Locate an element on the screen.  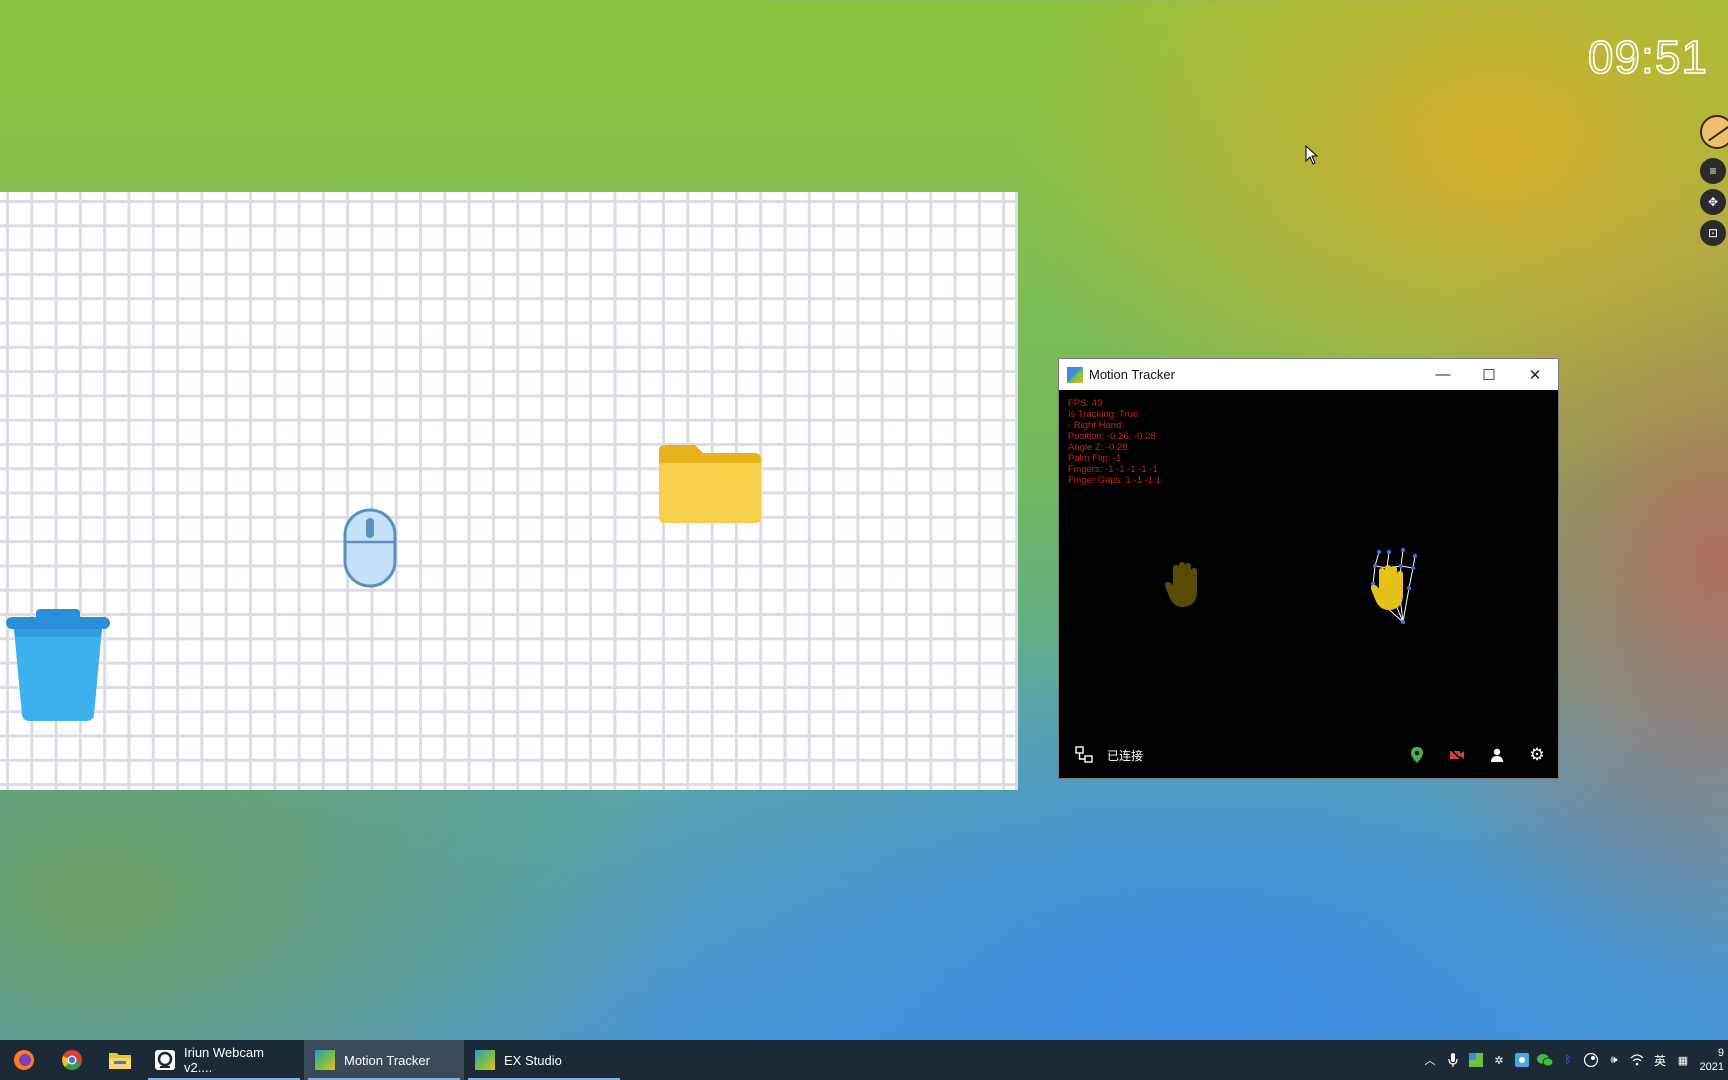
stat-line: Angle Z: -0.28 is located at coordinates (1098, 447).